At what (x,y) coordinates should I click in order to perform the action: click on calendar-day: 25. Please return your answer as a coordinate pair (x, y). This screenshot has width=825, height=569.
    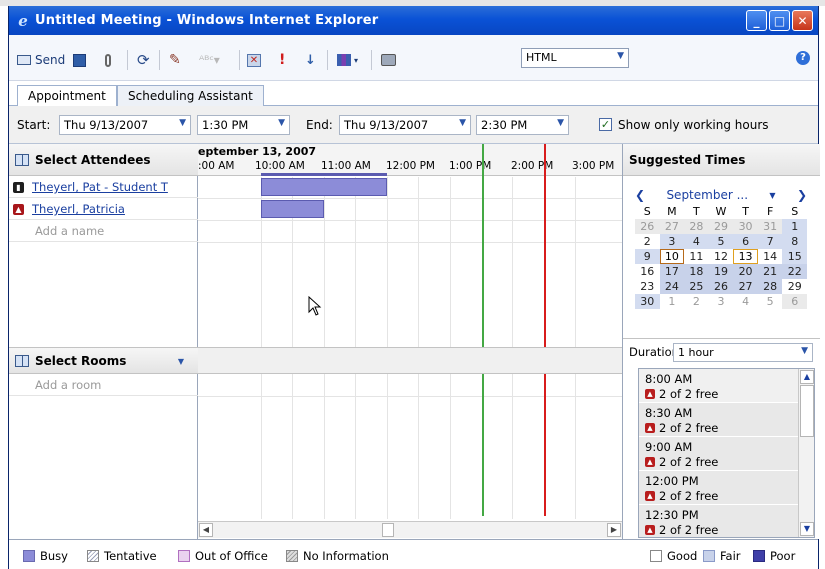
    Looking at the image, I should click on (696, 286).